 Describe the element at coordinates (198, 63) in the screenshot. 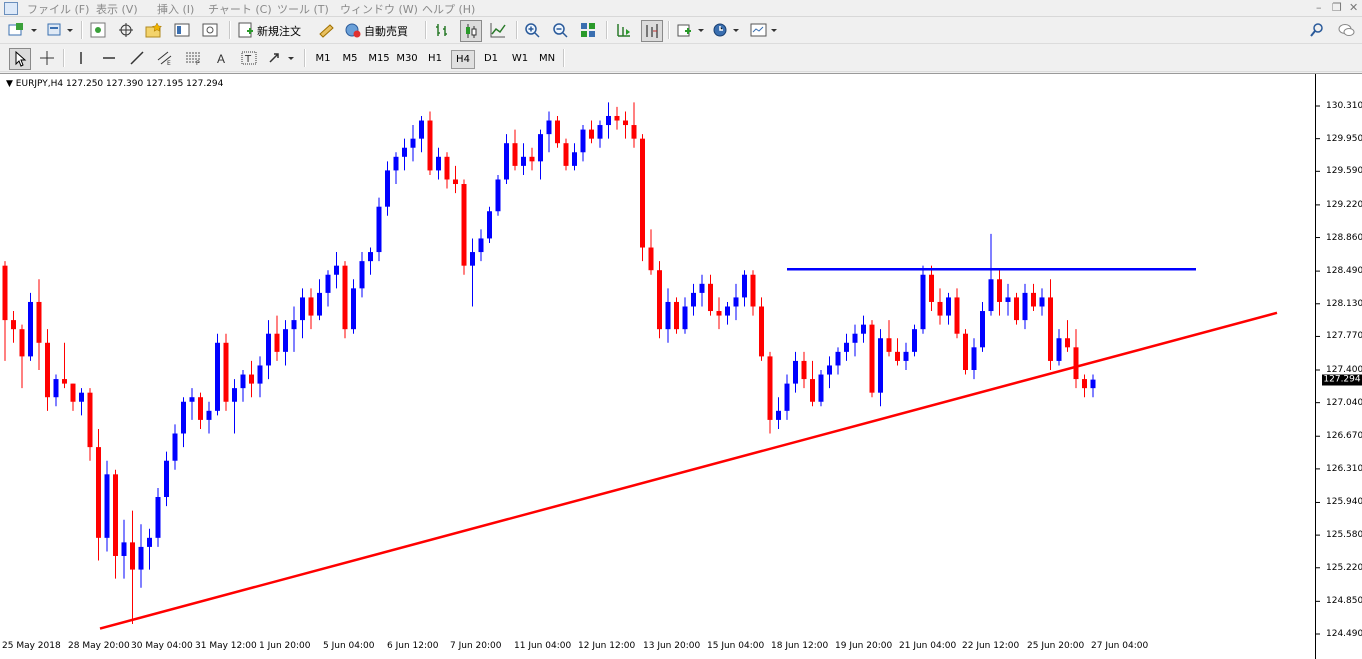

I see `svg-text: F` at that location.